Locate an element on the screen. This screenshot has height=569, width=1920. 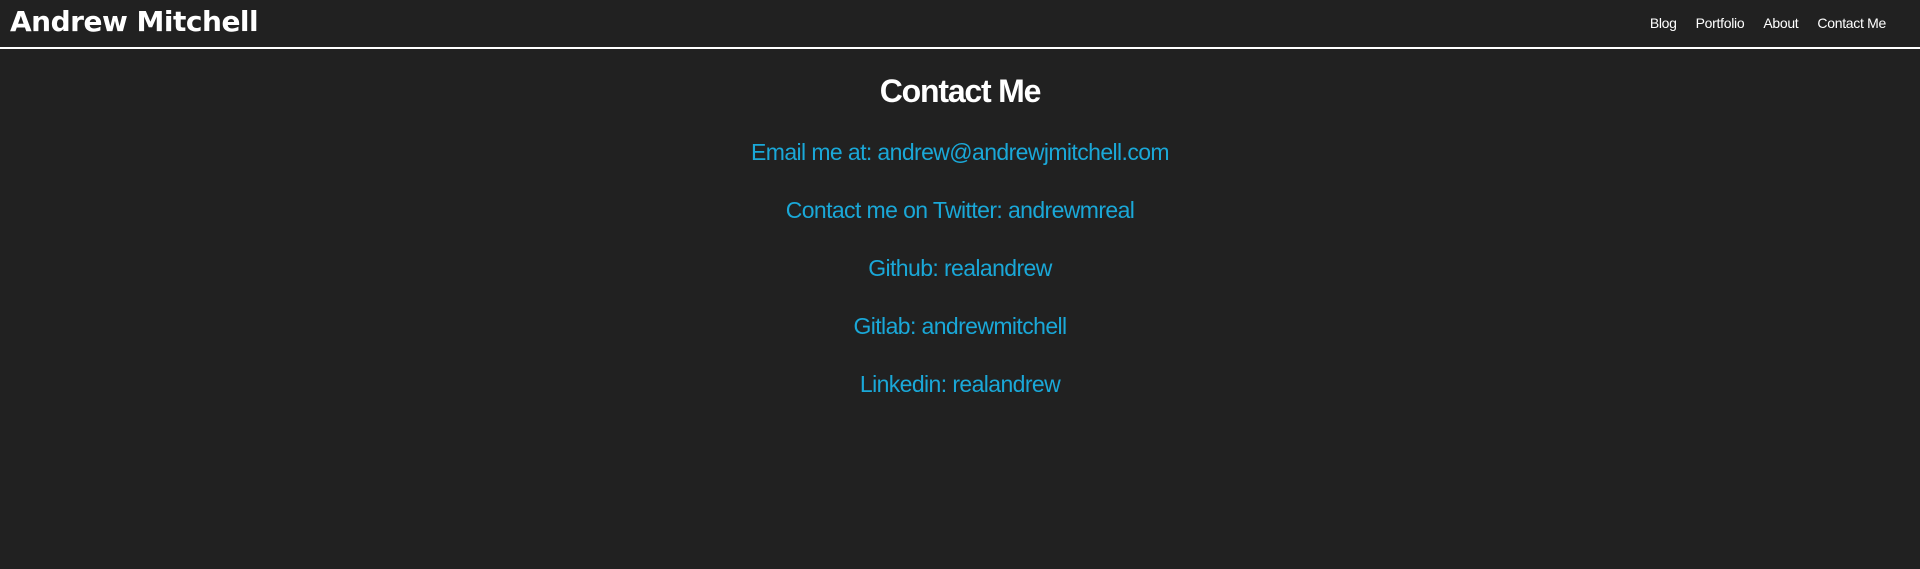
contact-item-email: Email me at: andrew@andrewjmitchell.com is located at coordinates (960, 152).